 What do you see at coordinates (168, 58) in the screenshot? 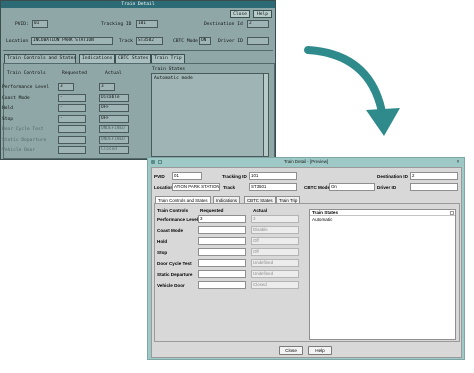
I see `legacy-tab-train-trip: Train Trip` at bounding box center [168, 58].